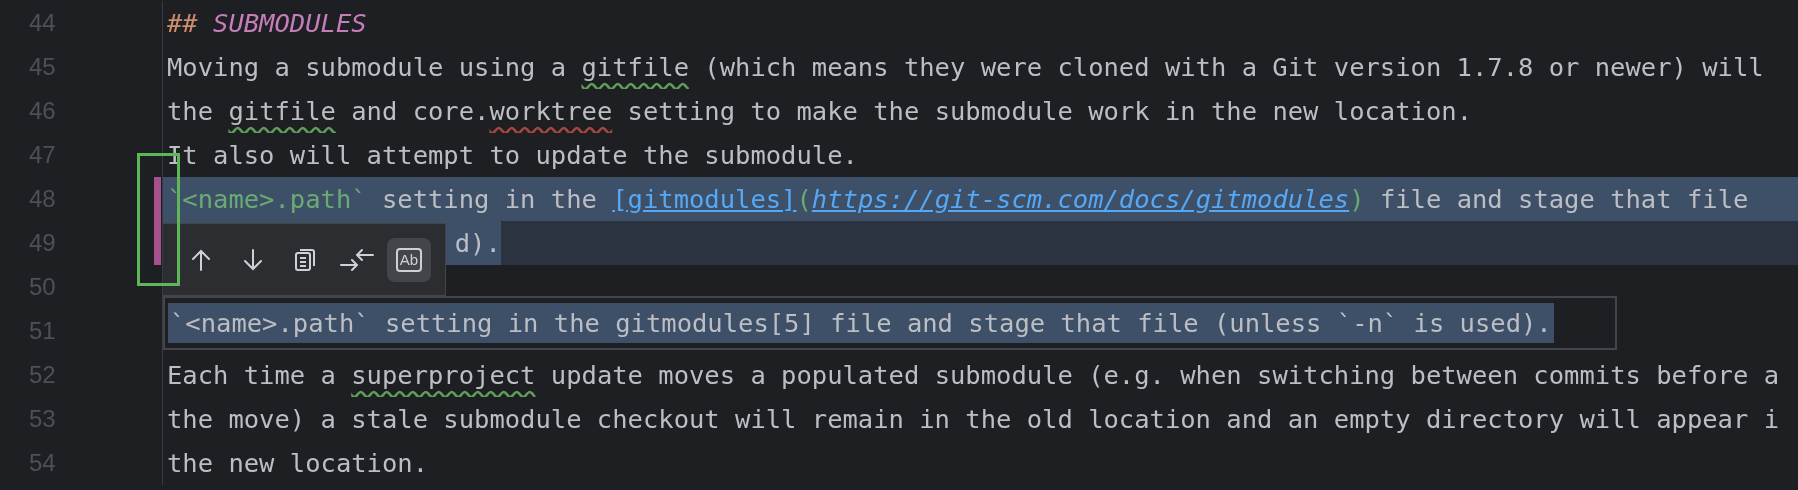 Image resolution: width=1798 pixels, height=490 pixels. What do you see at coordinates (965, 67) in the screenshot?
I see `text-line: Moving a submodule using a gitfile (which means they were cloned with a Git version 1.7.8 or newer) will` at bounding box center [965, 67].